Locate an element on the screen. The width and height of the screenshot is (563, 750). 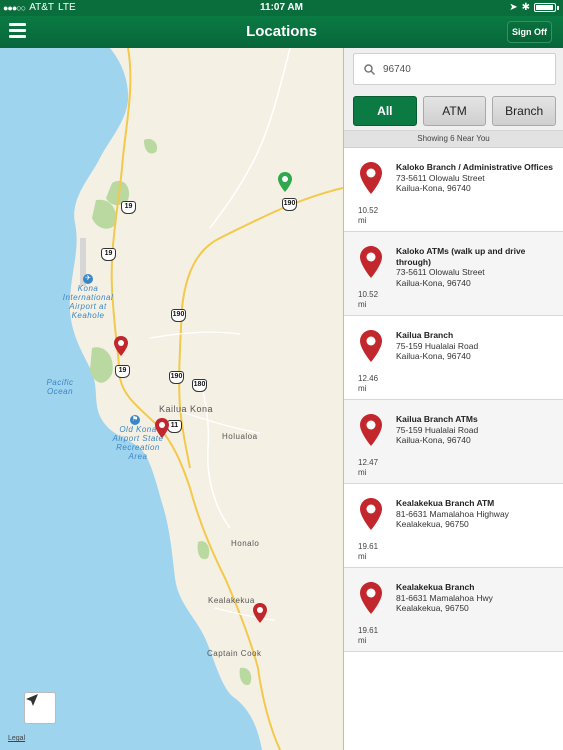
status-bar: ●●●○○ AT&T LTE 11:07 AM ➤ ✱ is located at coordinates (281, 8).